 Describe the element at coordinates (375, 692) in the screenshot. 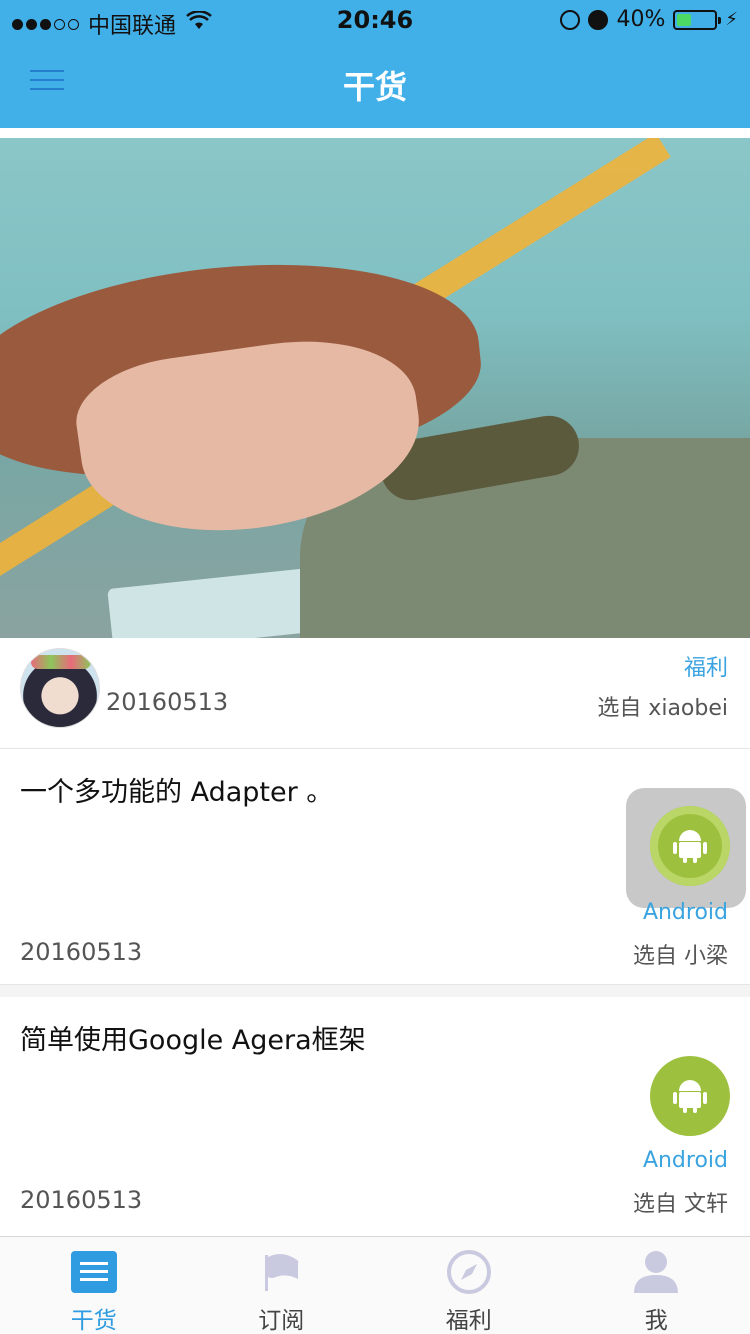

I see `hero-post-meta: 20160513 福利 选自 xiaobei` at that location.